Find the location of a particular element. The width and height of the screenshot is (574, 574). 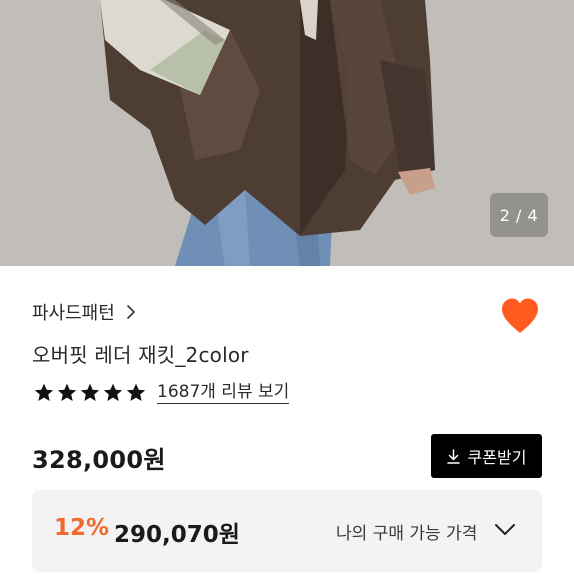

review-link: 1687개 리뷰 보기 is located at coordinates (223, 393).